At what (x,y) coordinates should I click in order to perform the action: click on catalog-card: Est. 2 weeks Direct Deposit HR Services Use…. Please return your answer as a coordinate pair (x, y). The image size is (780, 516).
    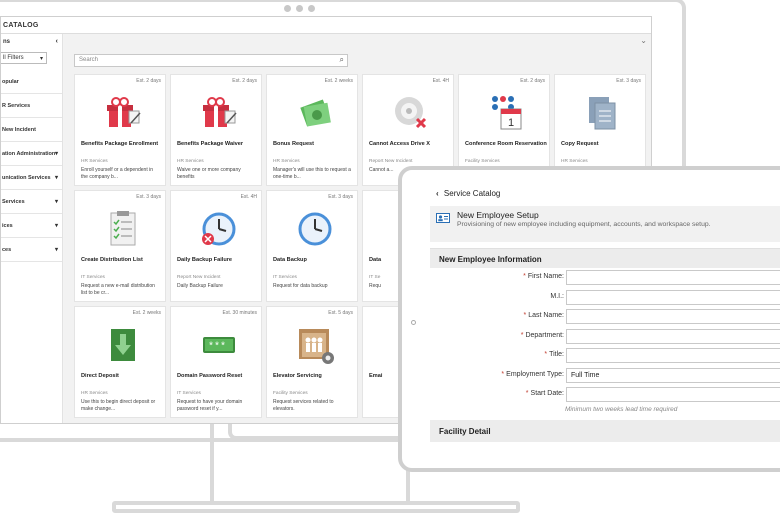
    Looking at the image, I should click on (120, 362).